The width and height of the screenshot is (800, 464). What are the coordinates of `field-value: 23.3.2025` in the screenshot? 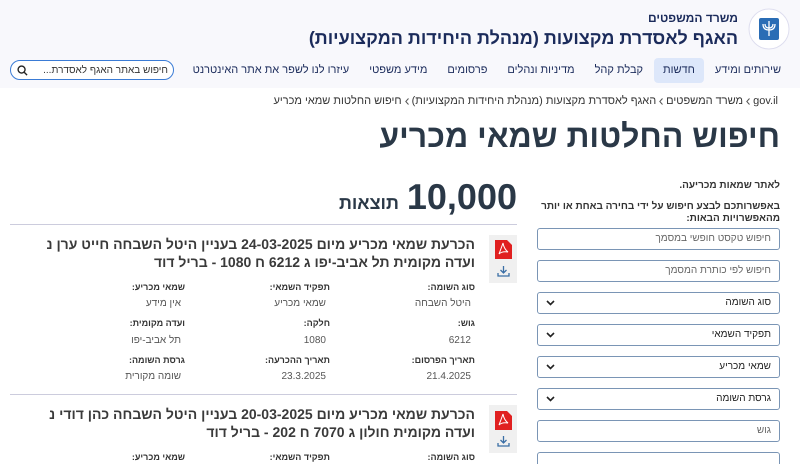 It's located at (303, 377).